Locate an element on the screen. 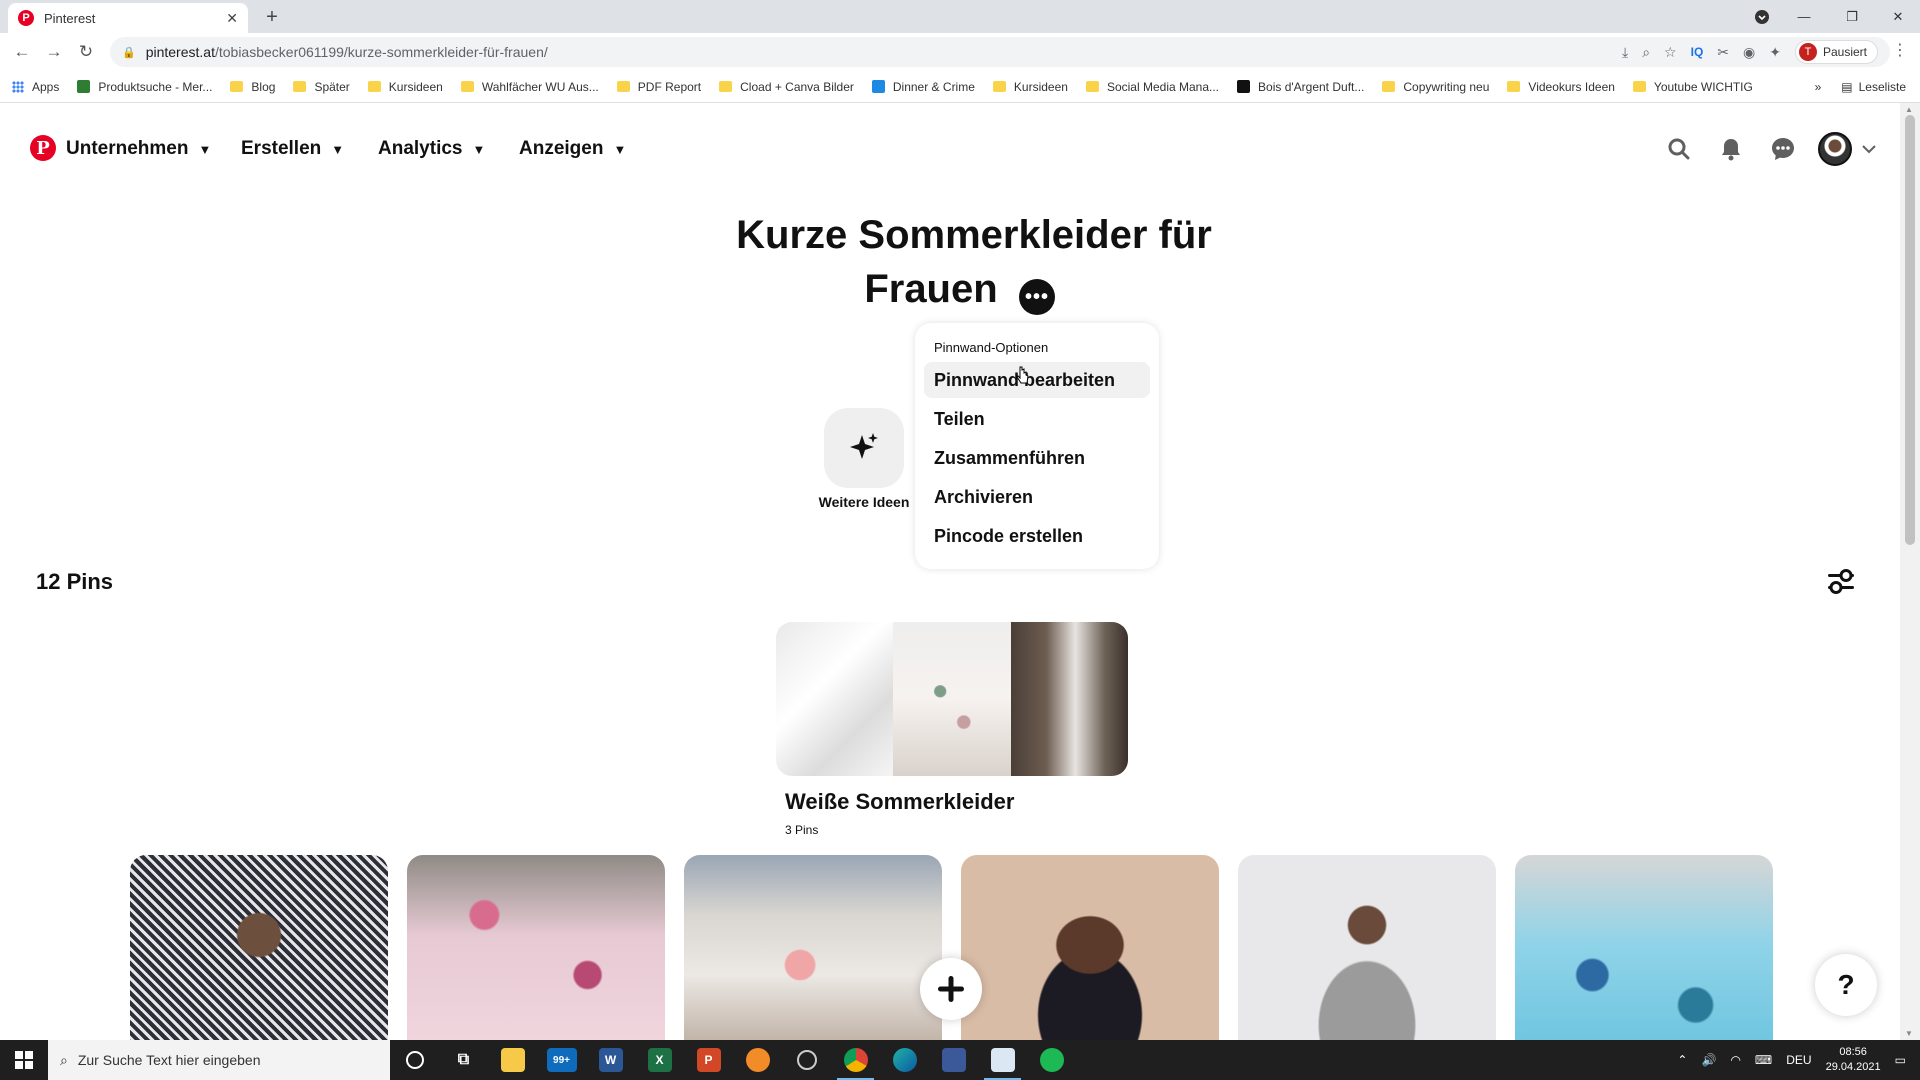  extensions-puzzle-icon: ✦ is located at coordinates (1775, 52).